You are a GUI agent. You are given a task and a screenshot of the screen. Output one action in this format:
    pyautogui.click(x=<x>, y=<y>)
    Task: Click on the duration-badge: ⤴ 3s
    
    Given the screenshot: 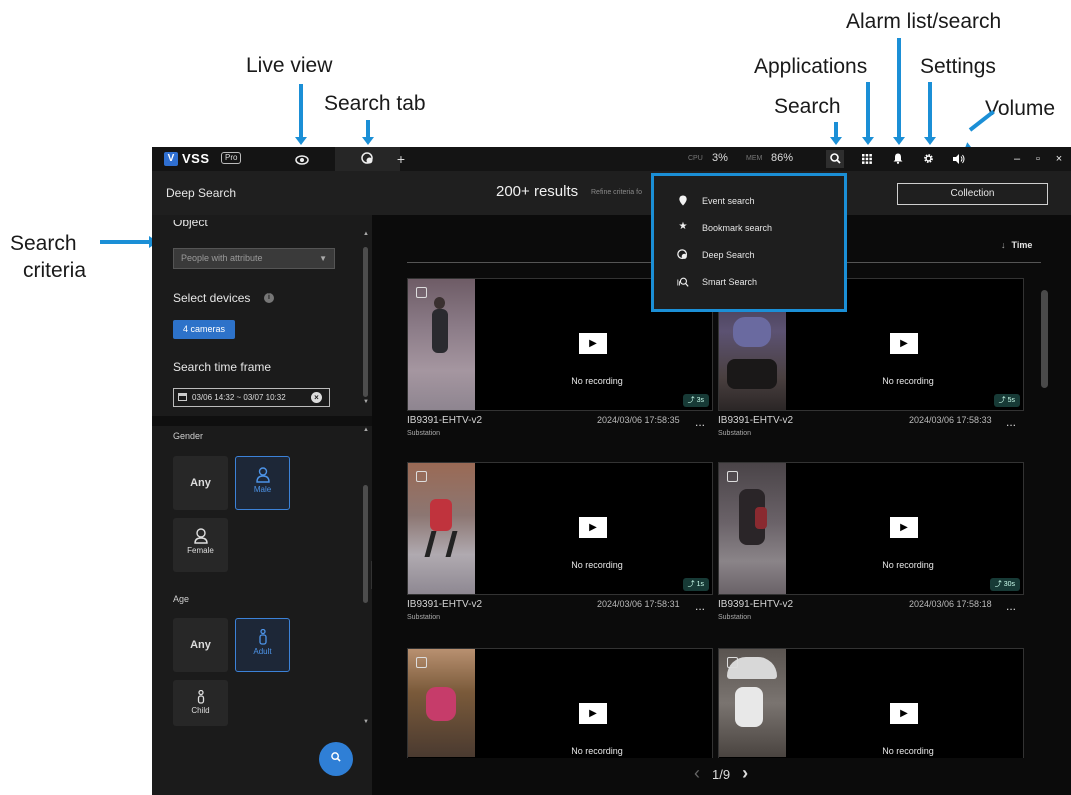 What is the action you would take?
    pyautogui.click(x=695, y=400)
    